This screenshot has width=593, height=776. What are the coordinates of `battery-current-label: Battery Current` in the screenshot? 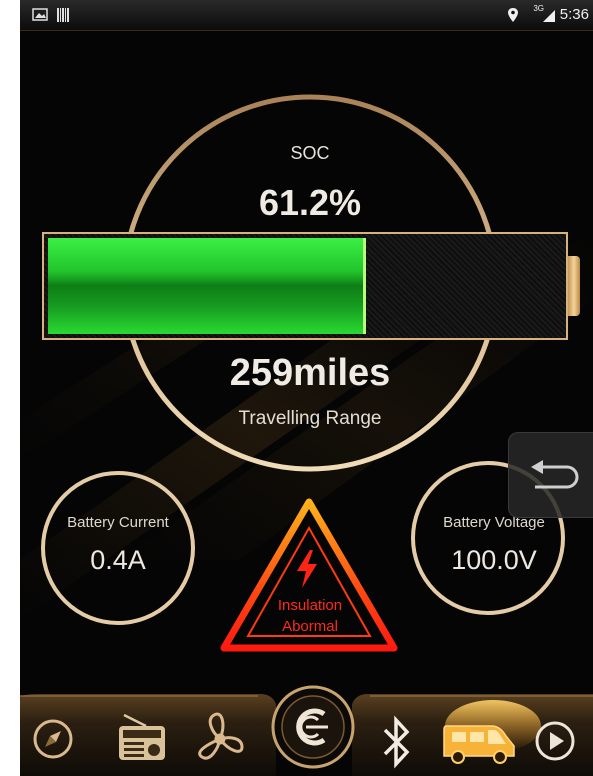 It's located at (118, 522).